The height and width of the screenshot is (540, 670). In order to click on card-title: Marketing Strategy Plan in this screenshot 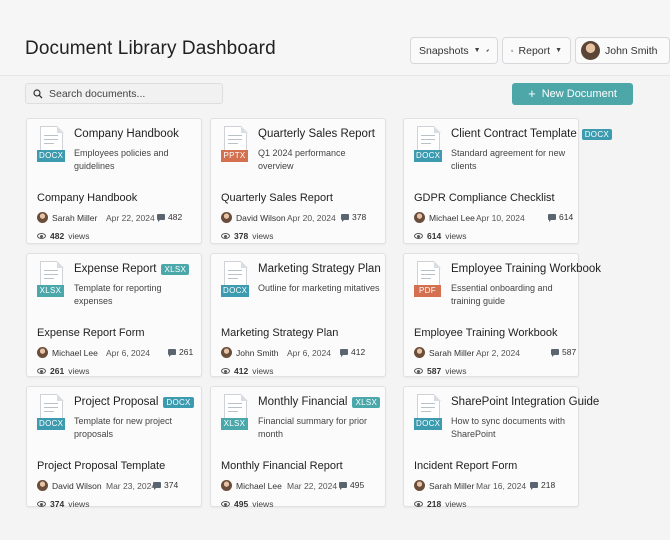, I will do `click(319, 269)`.